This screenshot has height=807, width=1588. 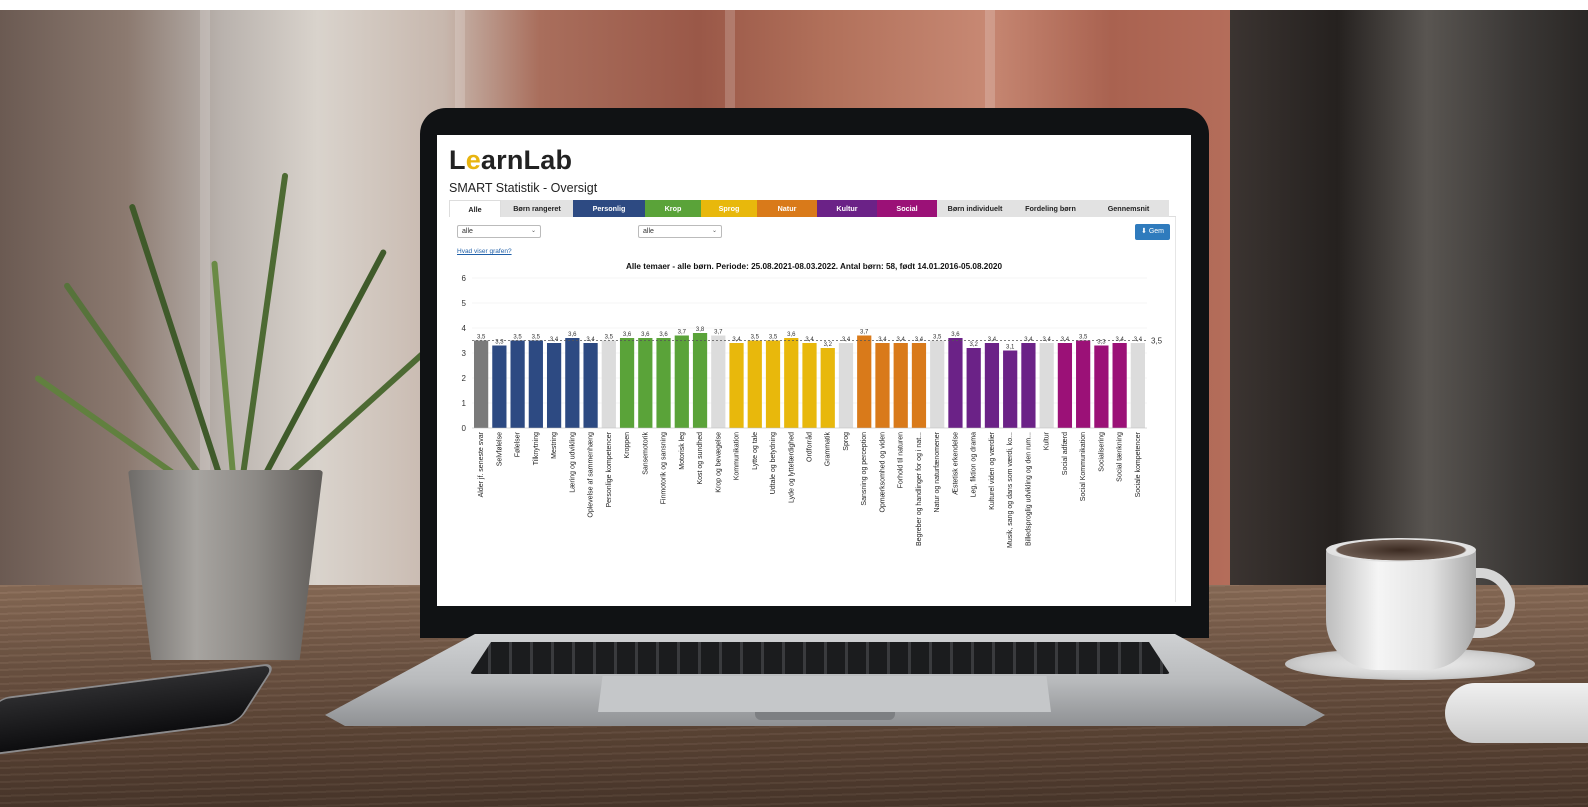 I want to click on x-tick-label: Sansemotorik, so click(x=645, y=453).